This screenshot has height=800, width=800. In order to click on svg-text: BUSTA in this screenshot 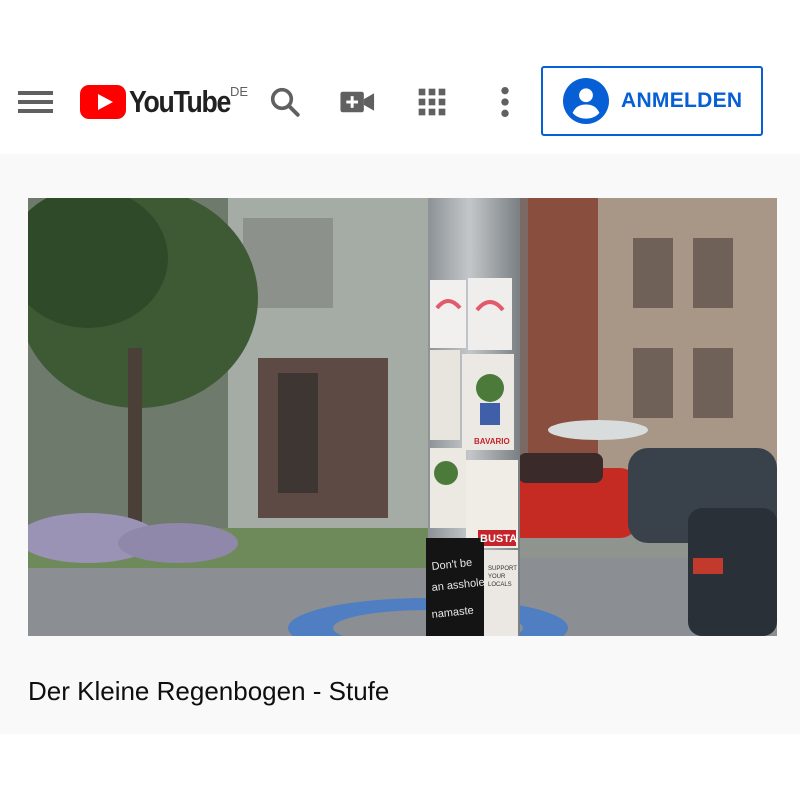, I will do `click(498, 539)`.